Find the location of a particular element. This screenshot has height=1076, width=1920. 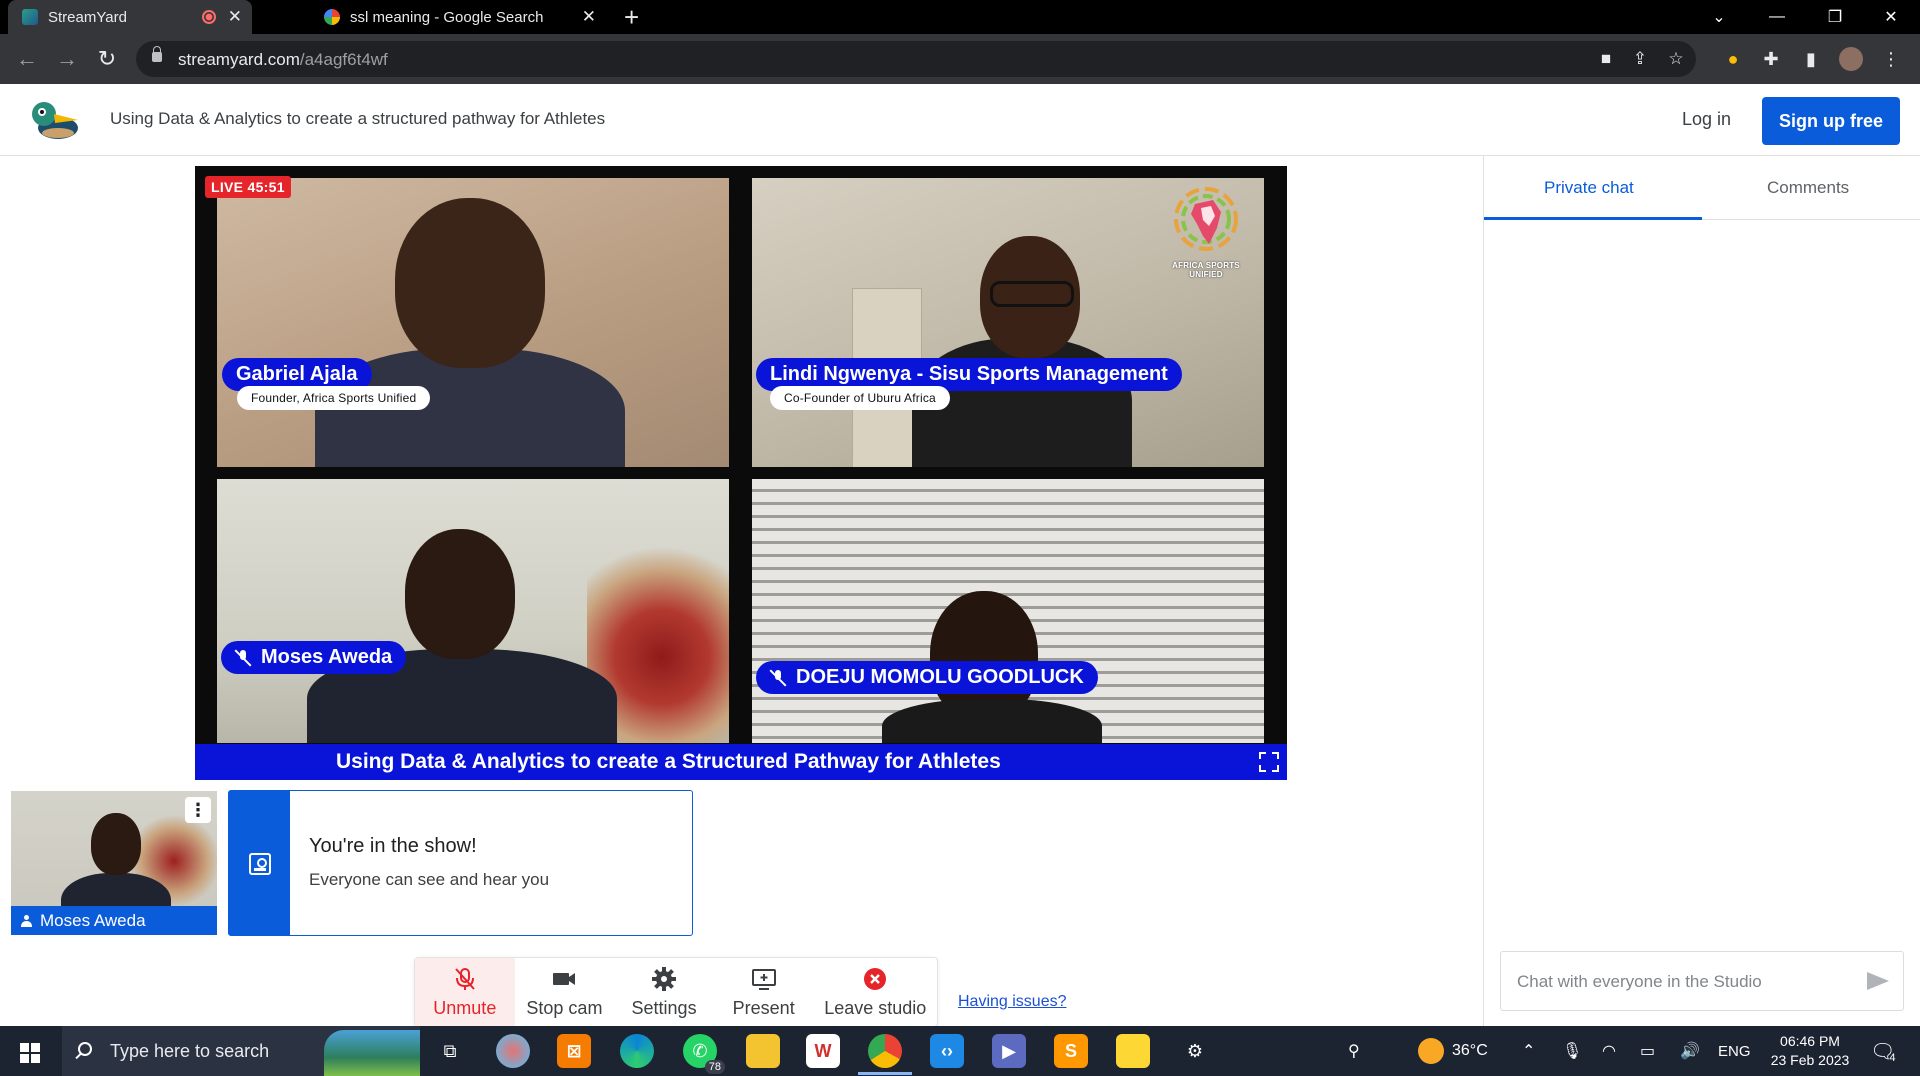

extensions-puzzle-icon: ✚ is located at coordinates (1771, 59).